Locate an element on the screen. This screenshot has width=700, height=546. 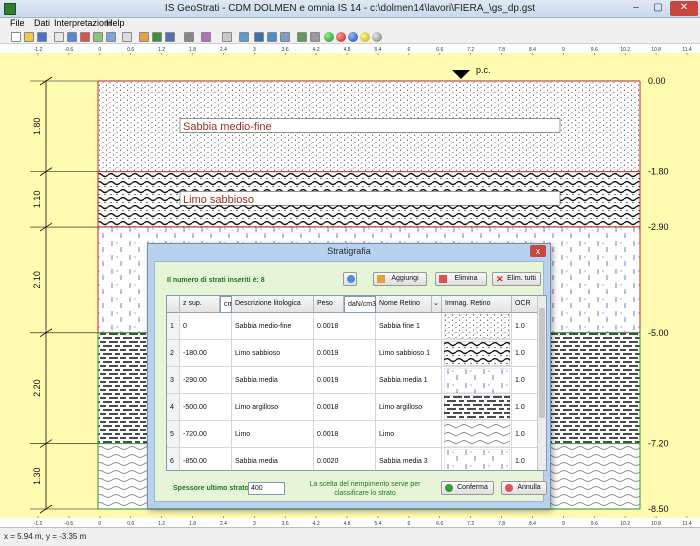
image-icon is located at coordinates (206, 37).